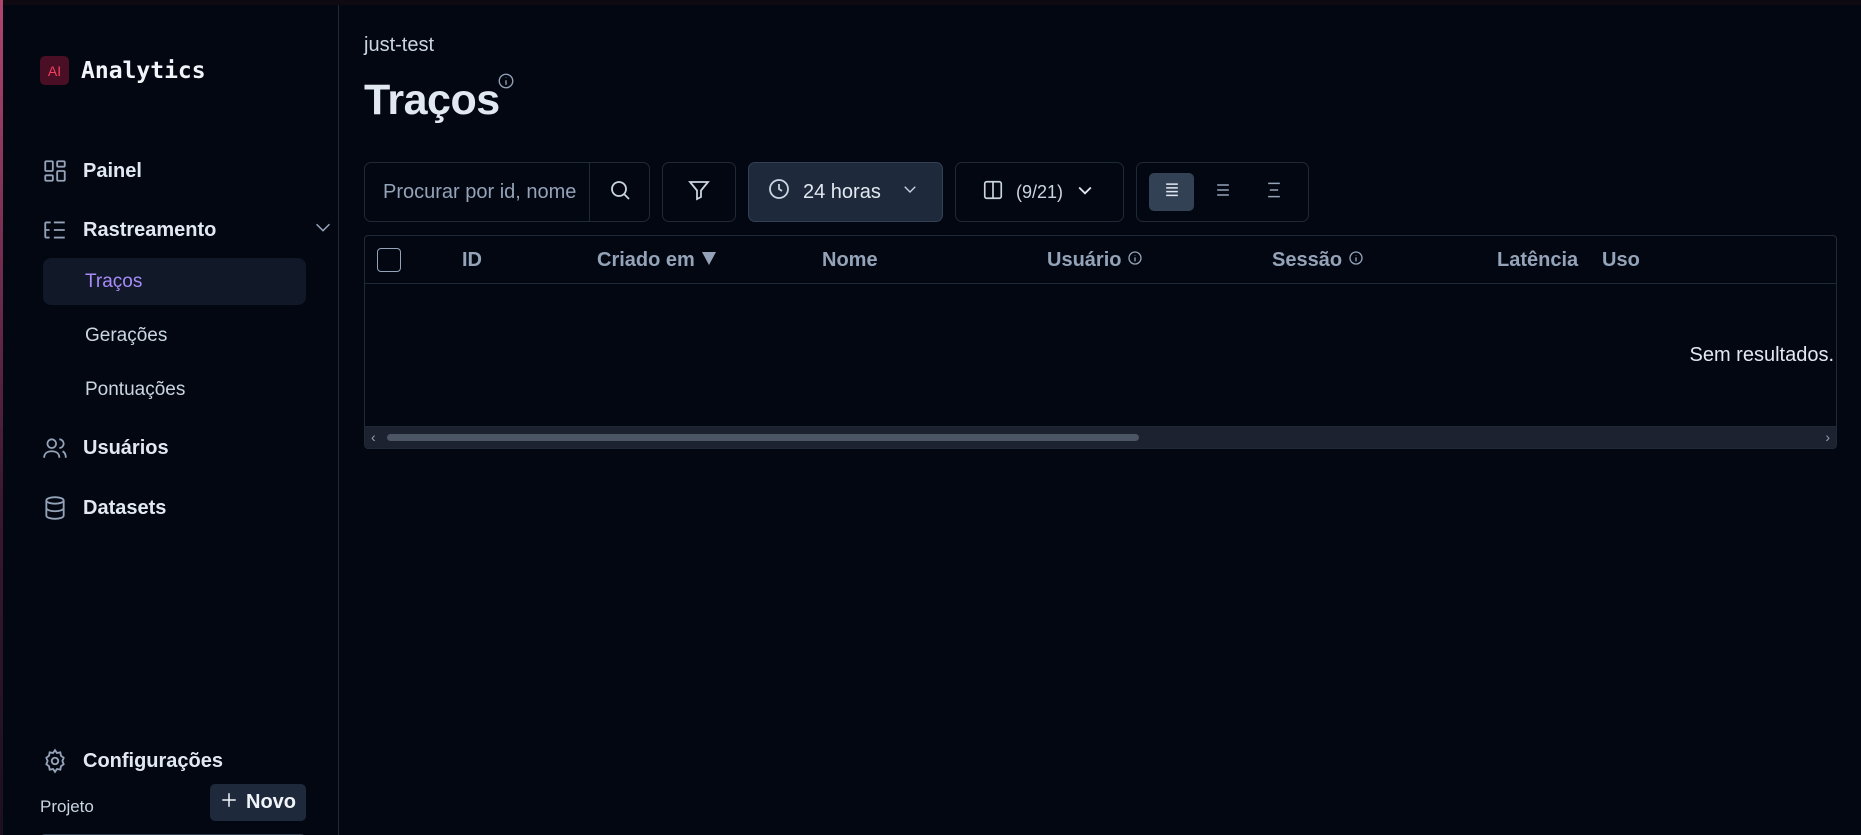  Describe the element at coordinates (1827, 437) in the screenshot. I see `scroll-right-icon: ›` at that location.